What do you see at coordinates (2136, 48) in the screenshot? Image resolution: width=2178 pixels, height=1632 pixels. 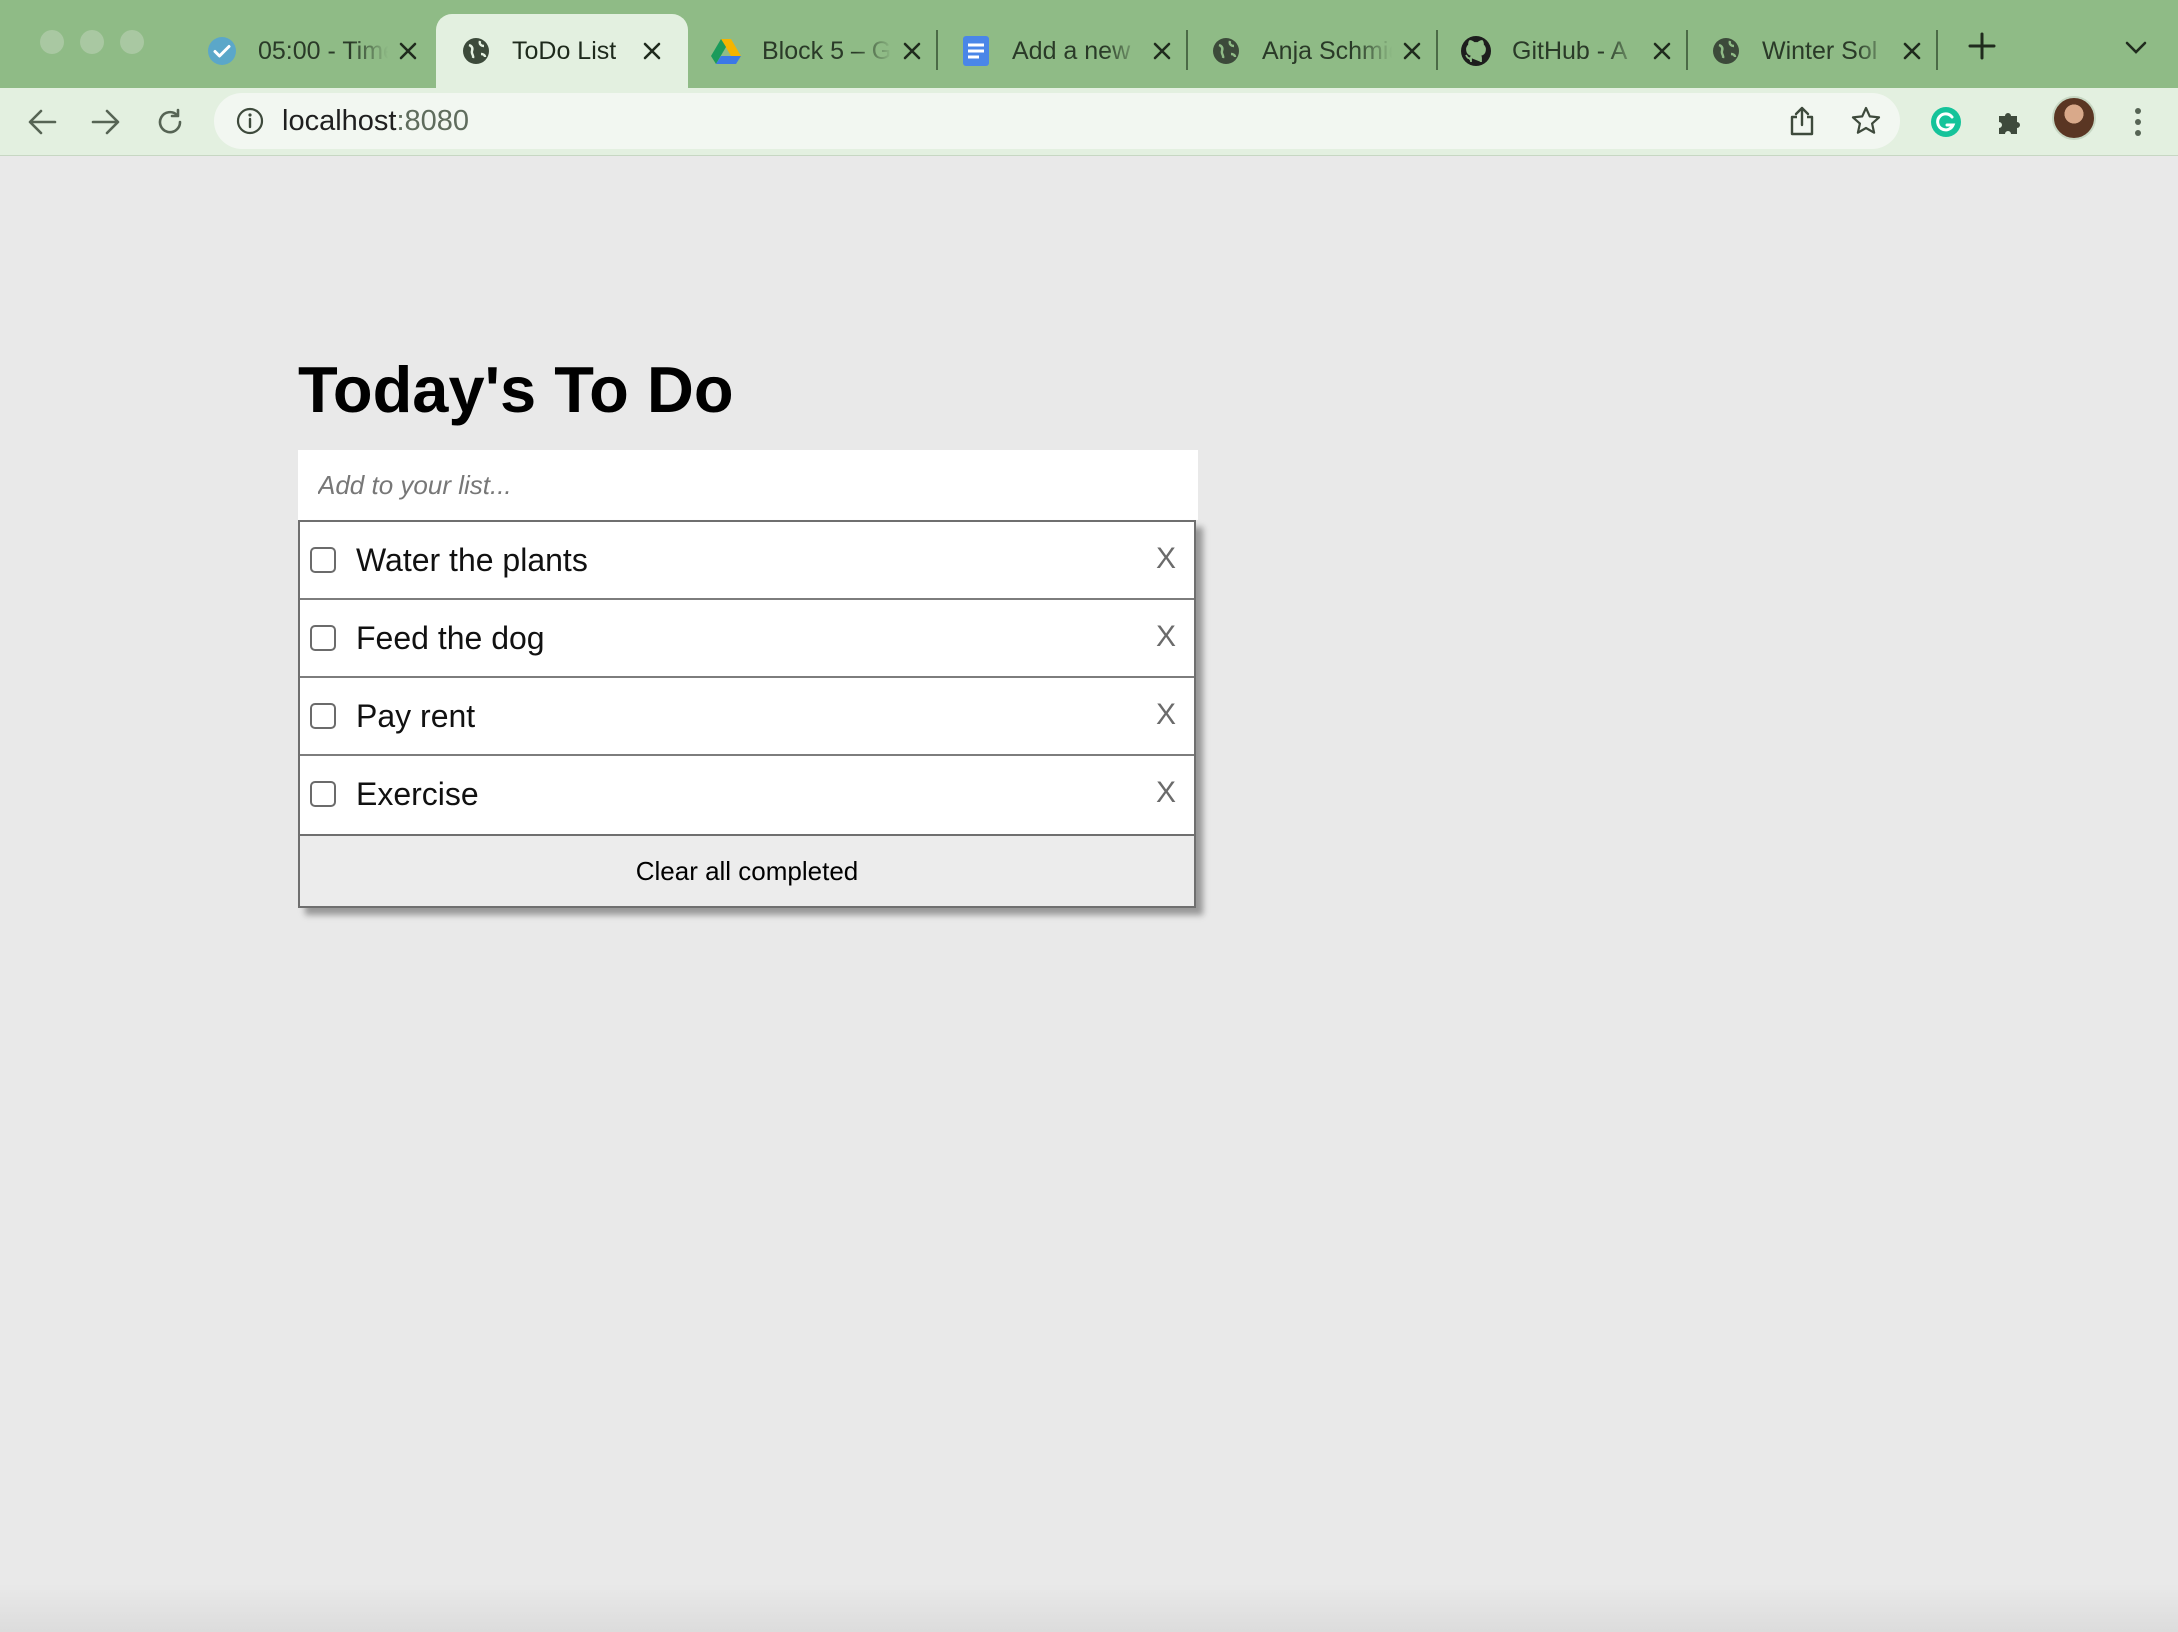 I see `chevron-down-icon` at bounding box center [2136, 48].